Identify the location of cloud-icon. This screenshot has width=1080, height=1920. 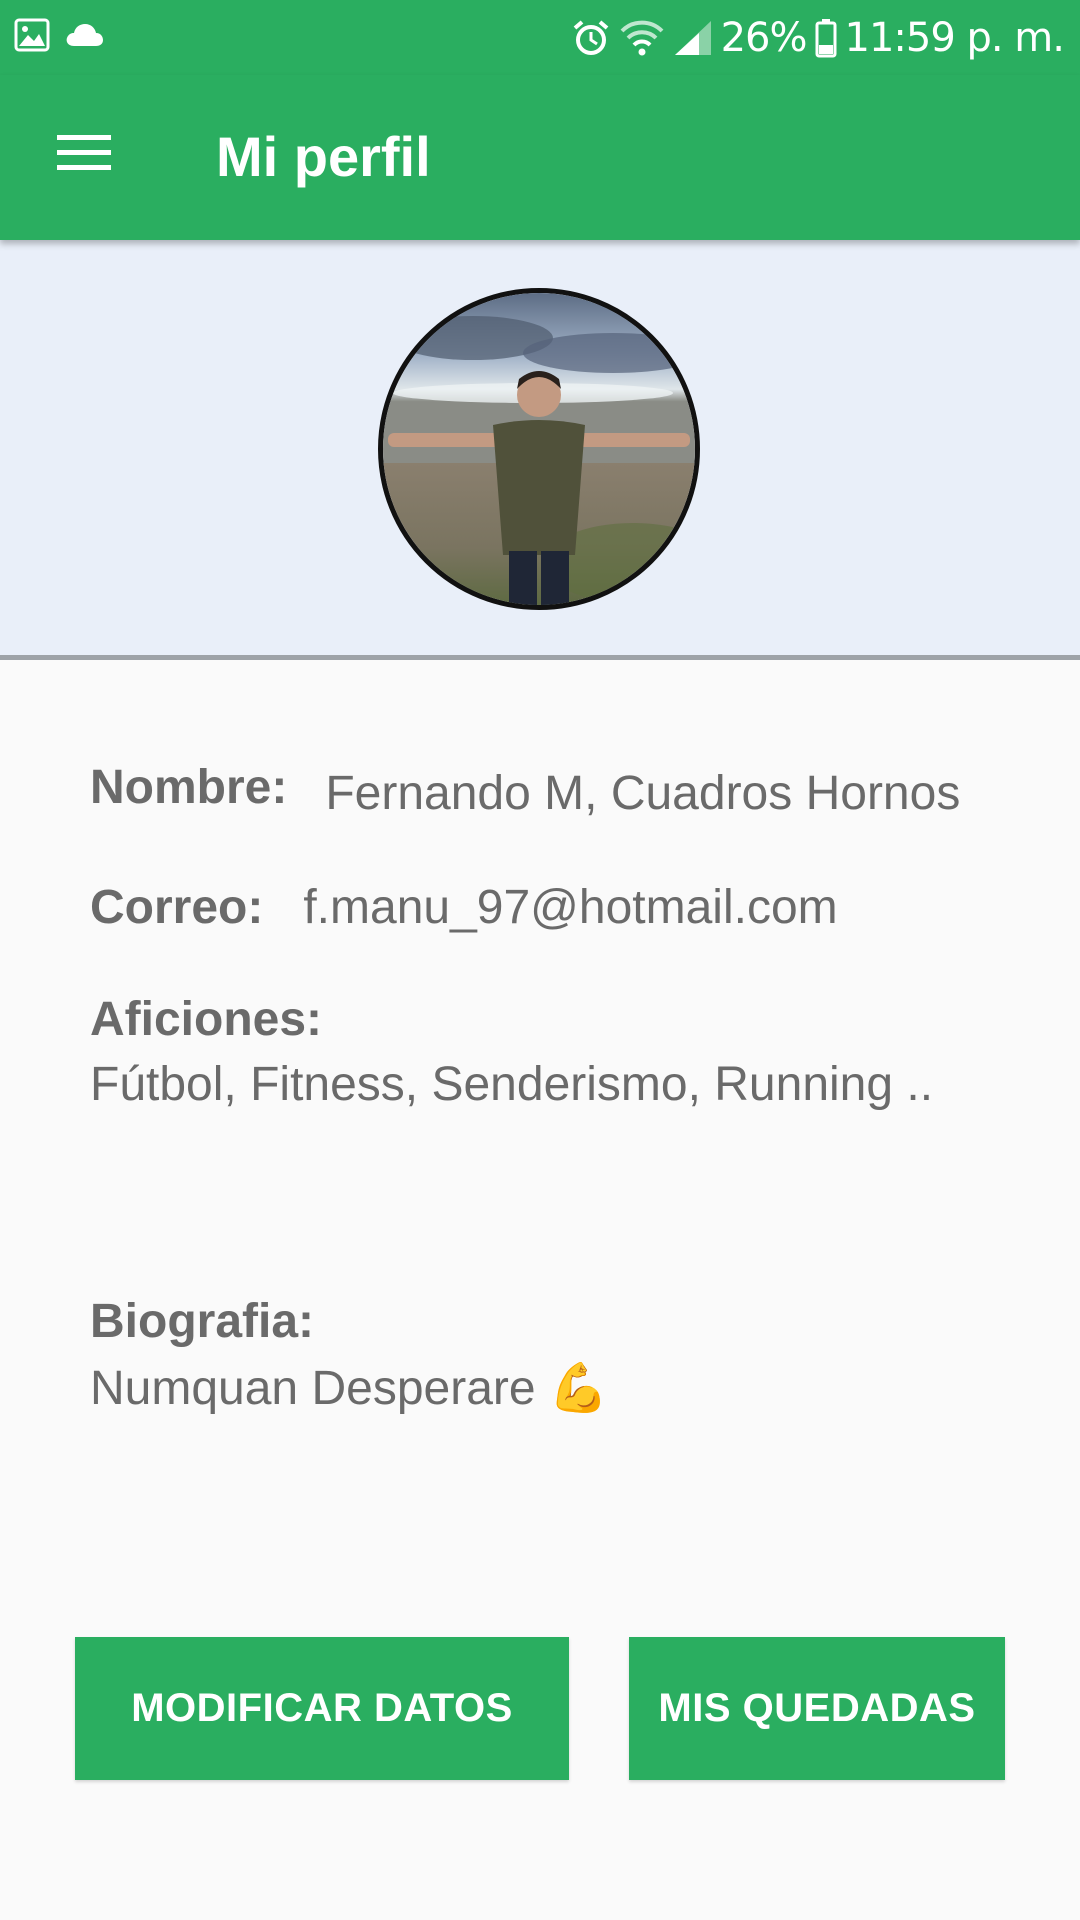
(84, 37).